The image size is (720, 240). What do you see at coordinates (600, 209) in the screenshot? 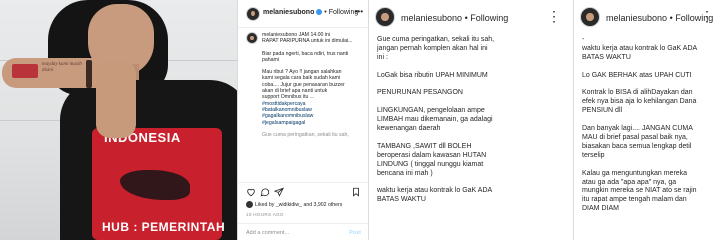
I see `story-text-line: DIAM DIAM` at bounding box center [600, 209].